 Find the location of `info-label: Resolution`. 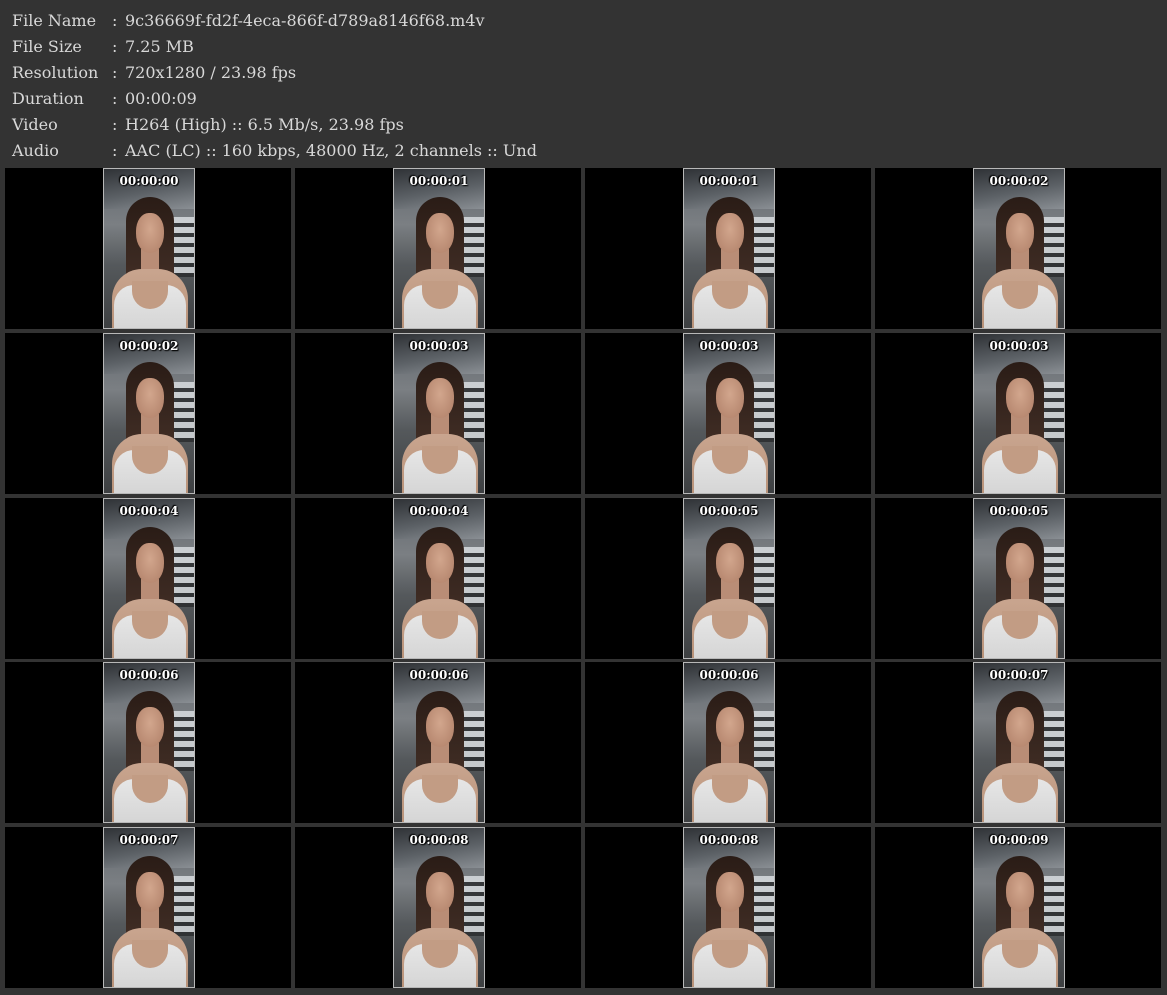

info-label: Resolution is located at coordinates (55, 72).